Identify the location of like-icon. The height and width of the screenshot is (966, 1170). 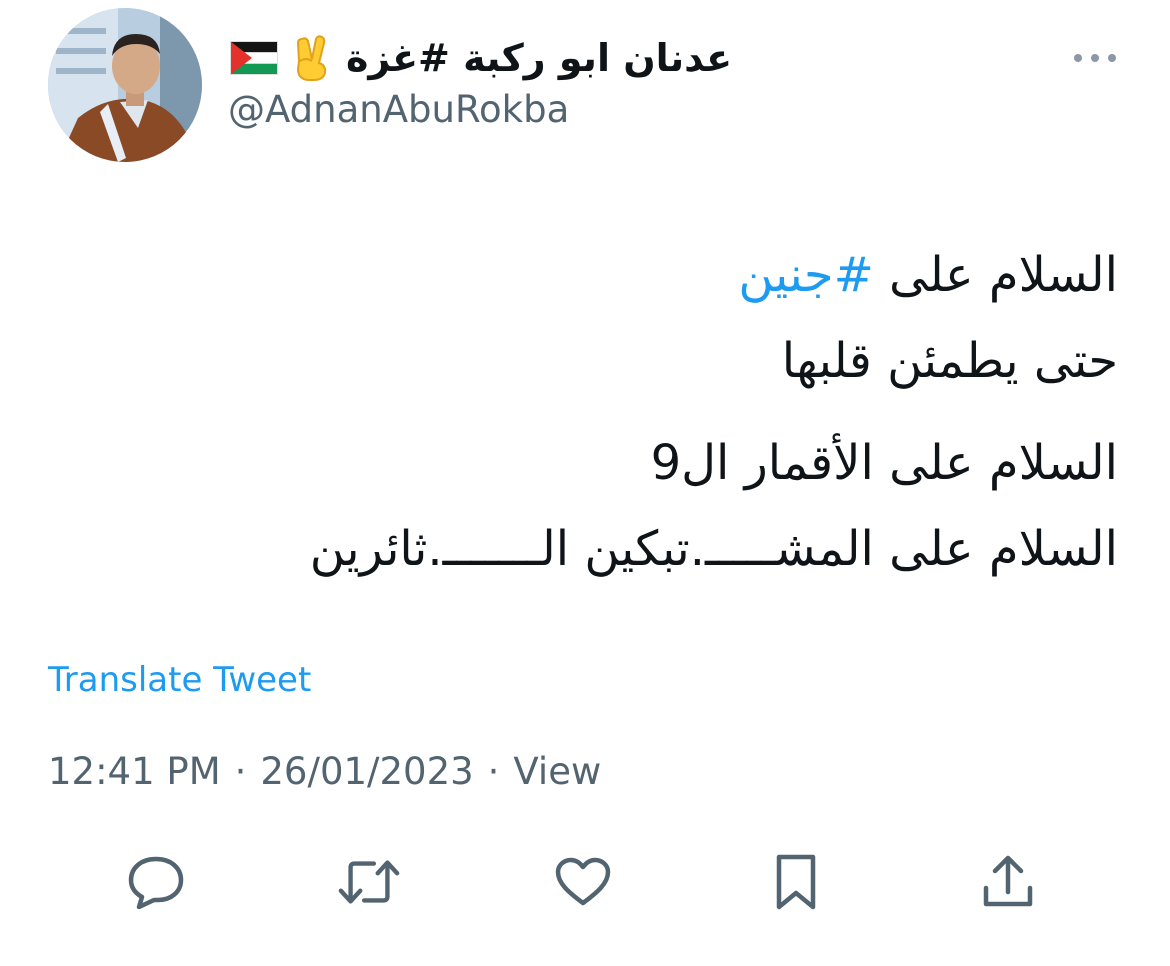
(583, 881).